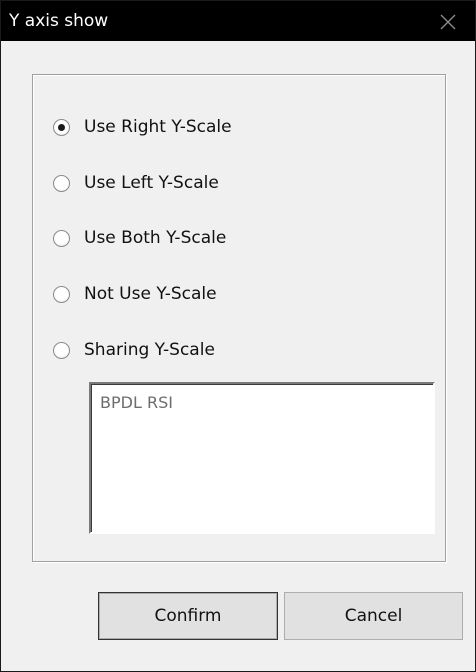  Describe the element at coordinates (155, 238) in the screenshot. I see `radio-label: Use Both Y-Scale` at that location.